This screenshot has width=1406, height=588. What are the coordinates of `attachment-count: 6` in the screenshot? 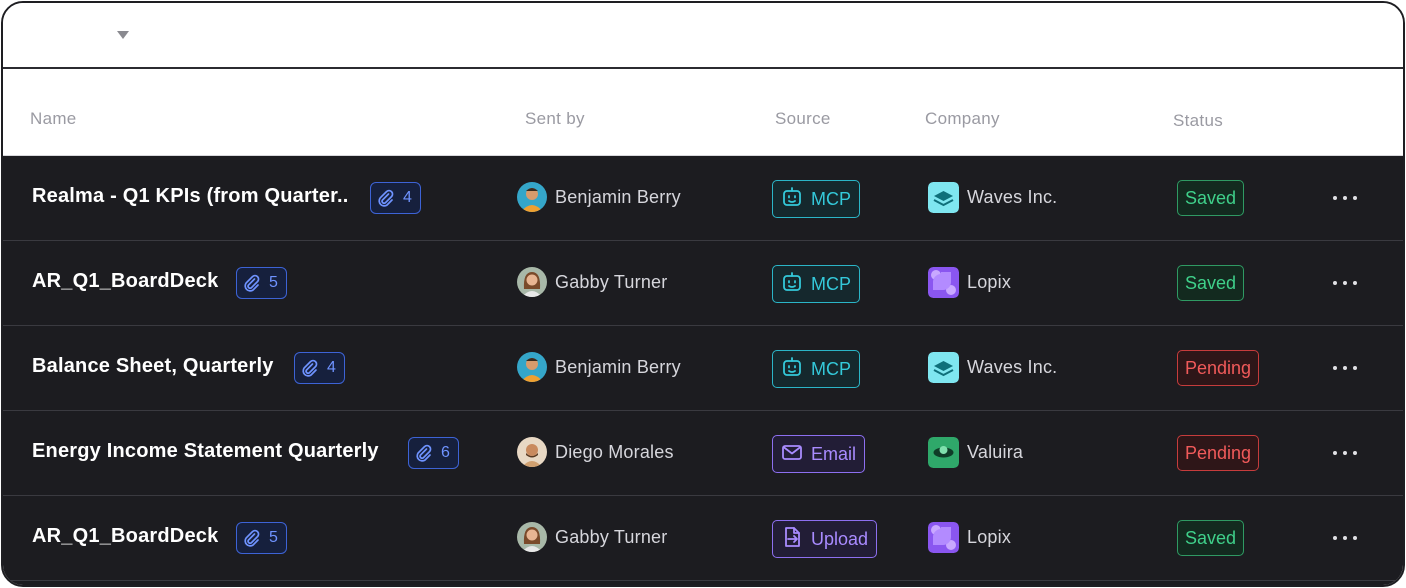 It's located at (445, 452).